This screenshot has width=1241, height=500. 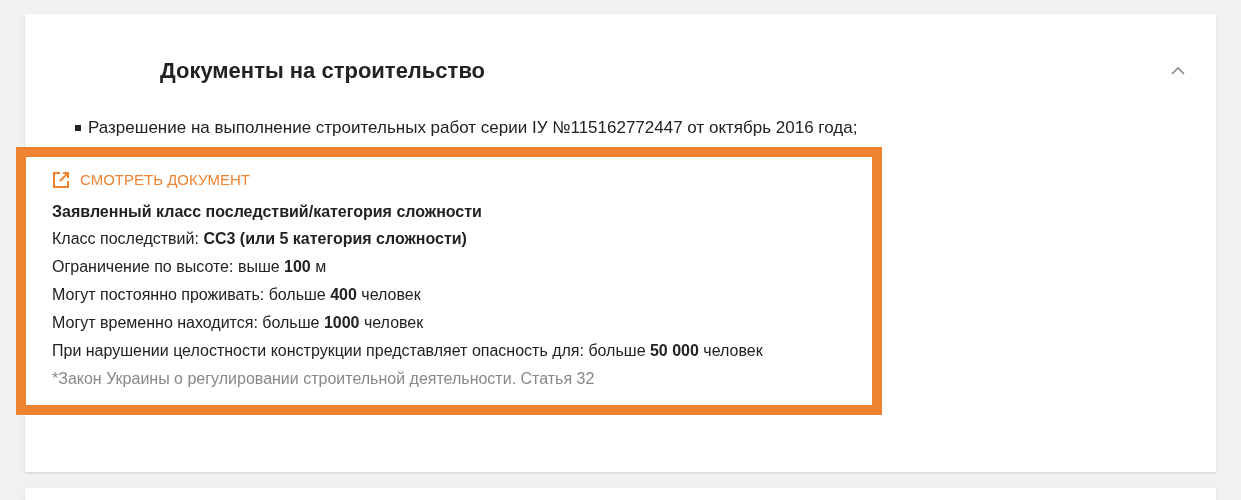 What do you see at coordinates (61, 180) in the screenshot?
I see `external-link-icon` at bounding box center [61, 180].